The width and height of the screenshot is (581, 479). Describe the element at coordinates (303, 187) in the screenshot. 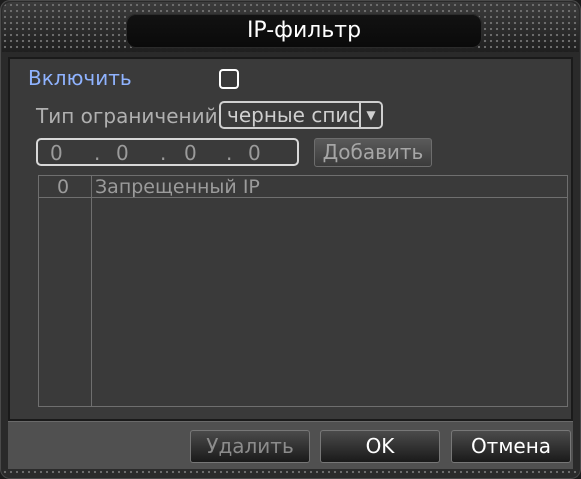

I see `table-header: 0 Запрещенный IP` at that location.